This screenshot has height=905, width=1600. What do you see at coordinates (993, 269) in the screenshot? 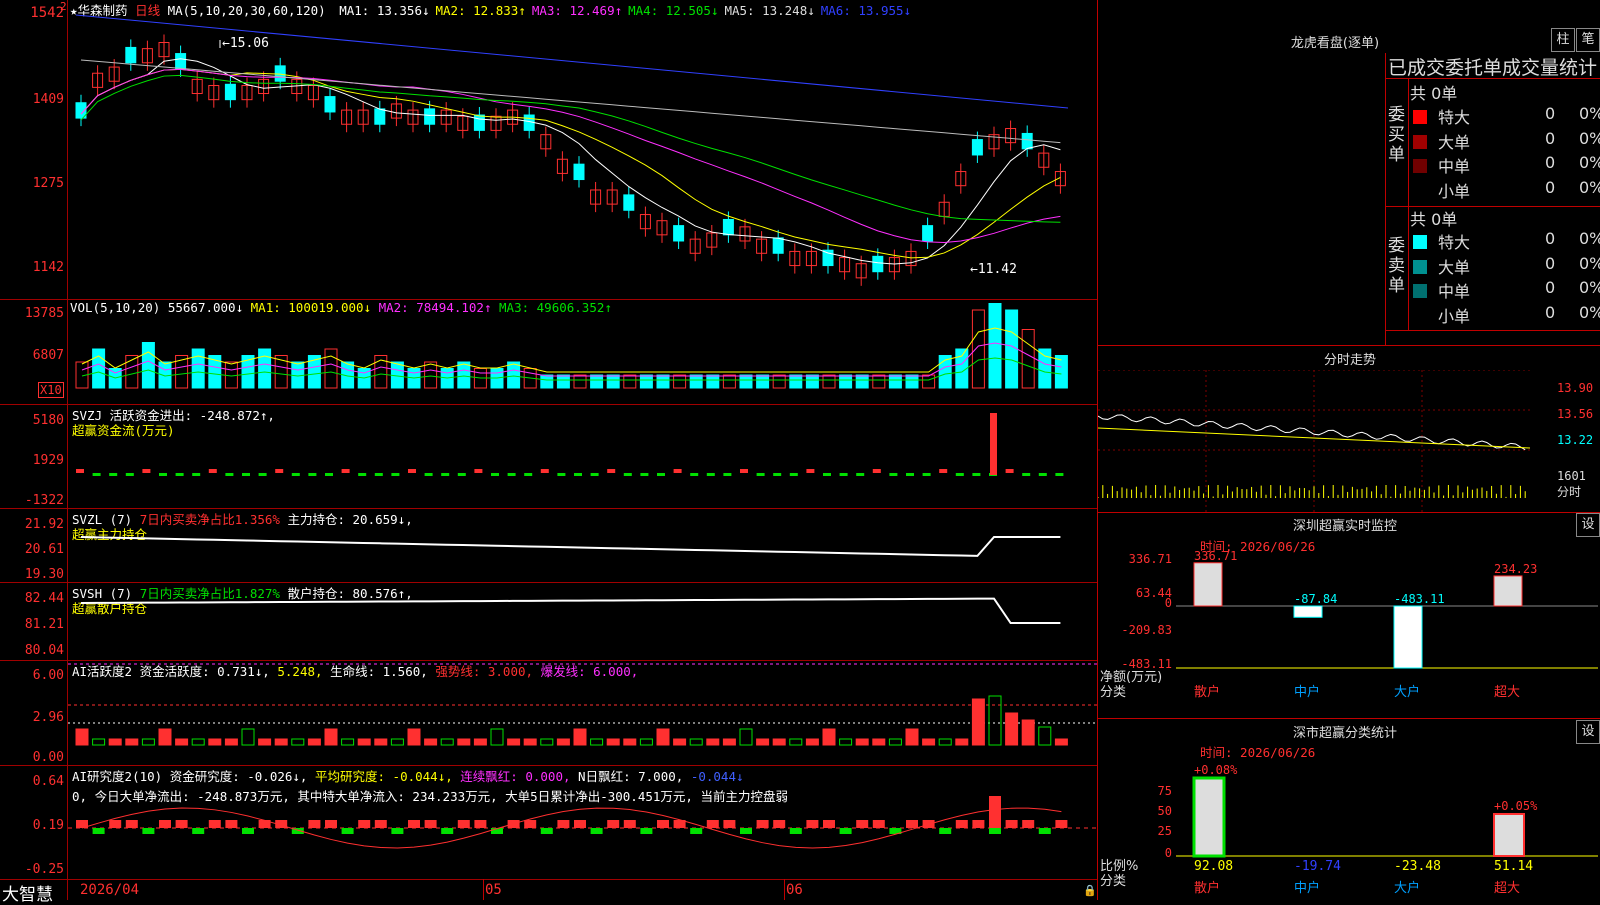
I see `low-price-label: ←11.42` at bounding box center [993, 269].